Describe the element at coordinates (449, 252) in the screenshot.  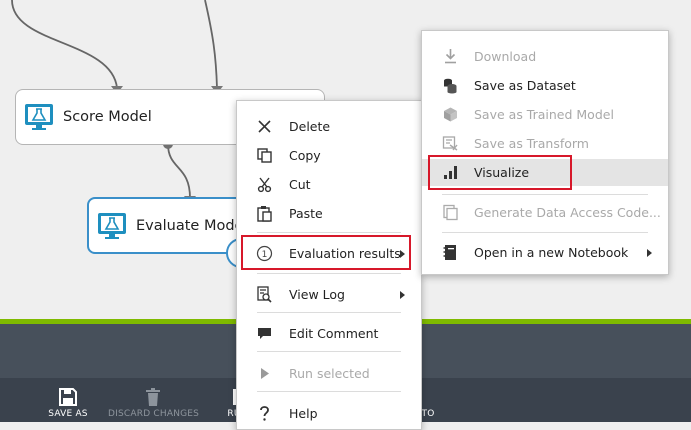
I see `notebook-icon` at that location.